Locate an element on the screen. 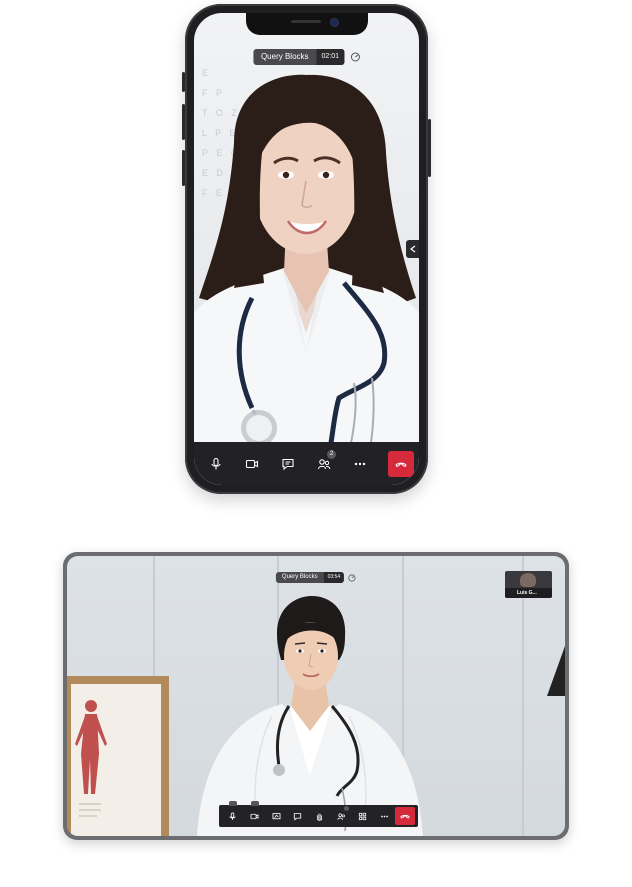 The image size is (632, 887). call-toolbar is located at coordinates (318, 814).